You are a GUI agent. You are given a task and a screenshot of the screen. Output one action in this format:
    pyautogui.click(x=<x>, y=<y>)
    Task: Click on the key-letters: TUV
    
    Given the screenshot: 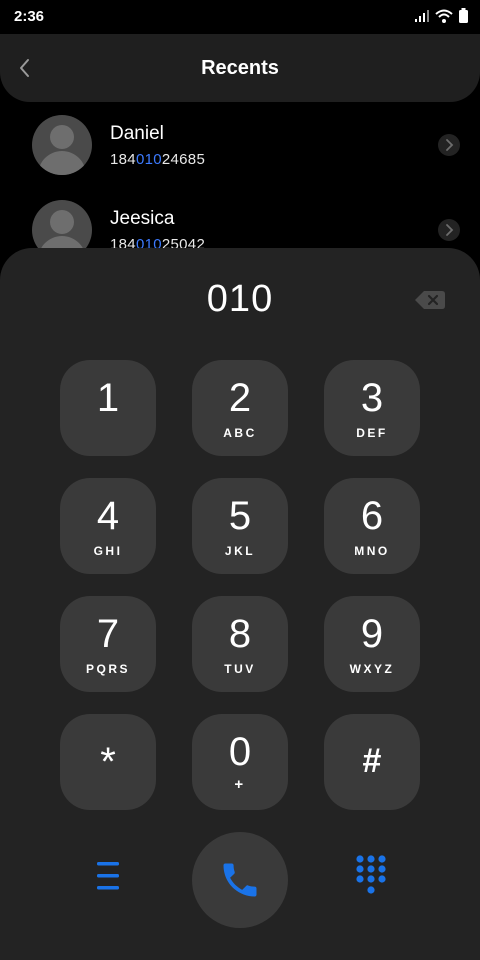 What is the action you would take?
    pyautogui.click(x=240, y=669)
    